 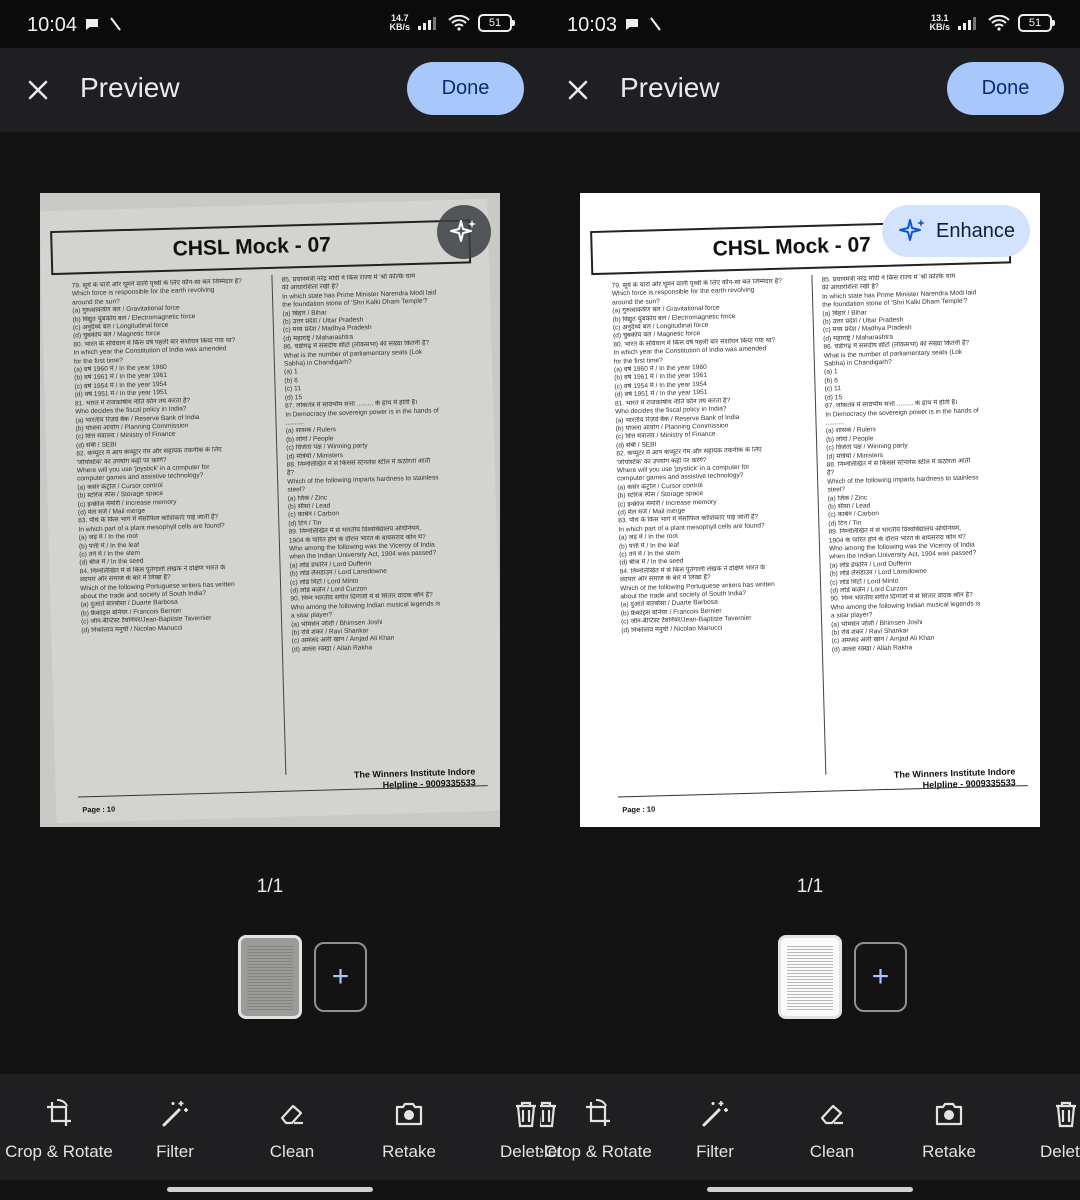 What do you see at coordinates (975, 230) in the screenshot?
I see `enhance-label: Enhance` at bounding box center [975, 230].